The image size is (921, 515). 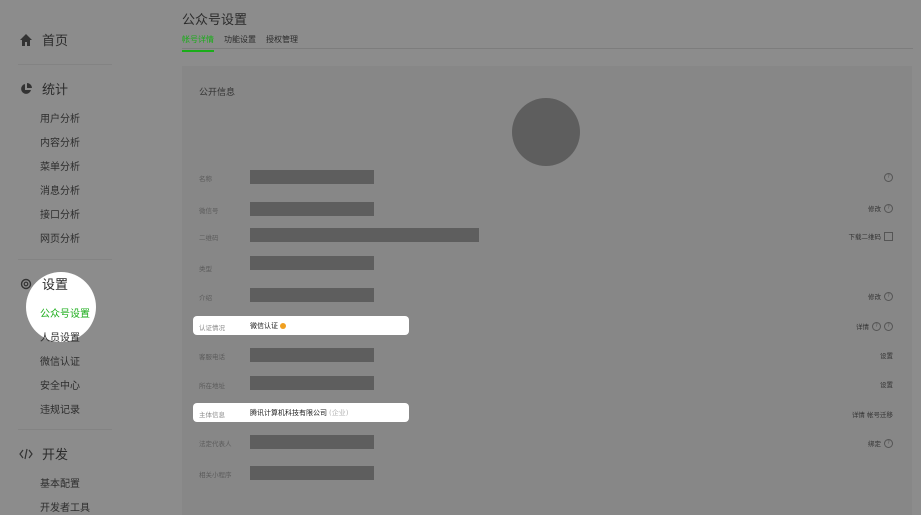 What do you see at coordinates (215, 444) in the screenshot?
I see `row-label-legal-rep: 法定代表人` at bounding box center [215, 444].